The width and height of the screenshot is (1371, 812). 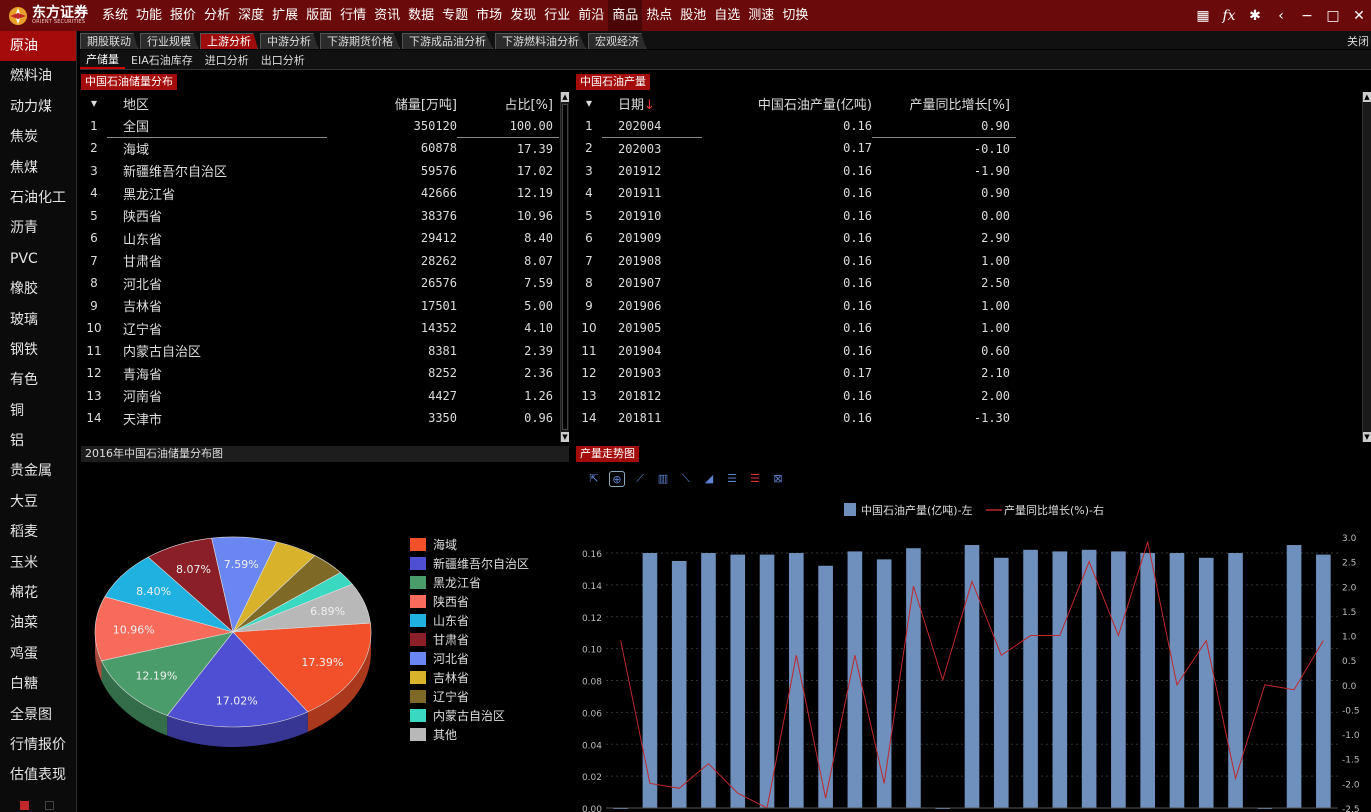 I want to click on close-icon: ✕, so click(x=1359, y=16).